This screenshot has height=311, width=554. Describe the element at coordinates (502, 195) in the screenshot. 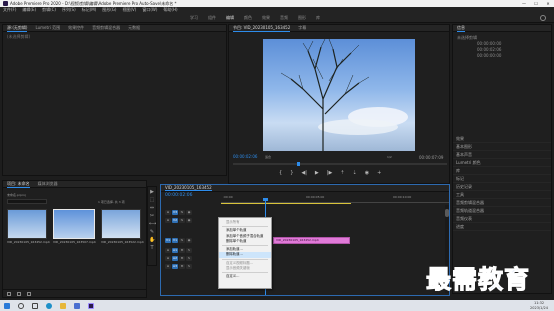

I see `panel-item-tools: 工具` at that location.